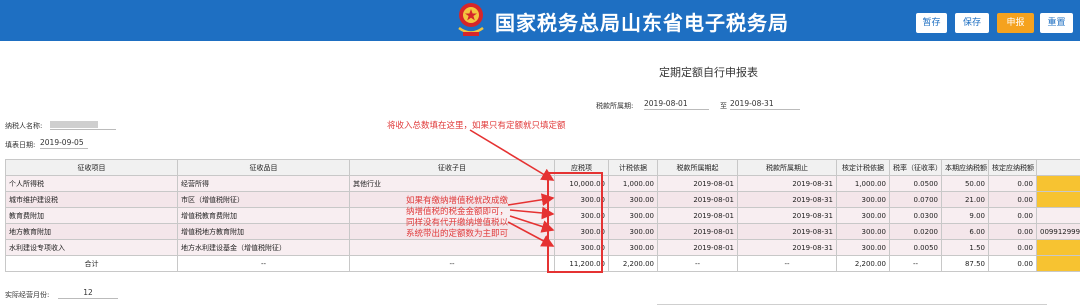 The height and width of the screenshot is (306, 1080). What do you see at coordinates (765, 104) in the screenshot?
I see `period-to-field: 2019-08-31` at bounding box center [765, 104].